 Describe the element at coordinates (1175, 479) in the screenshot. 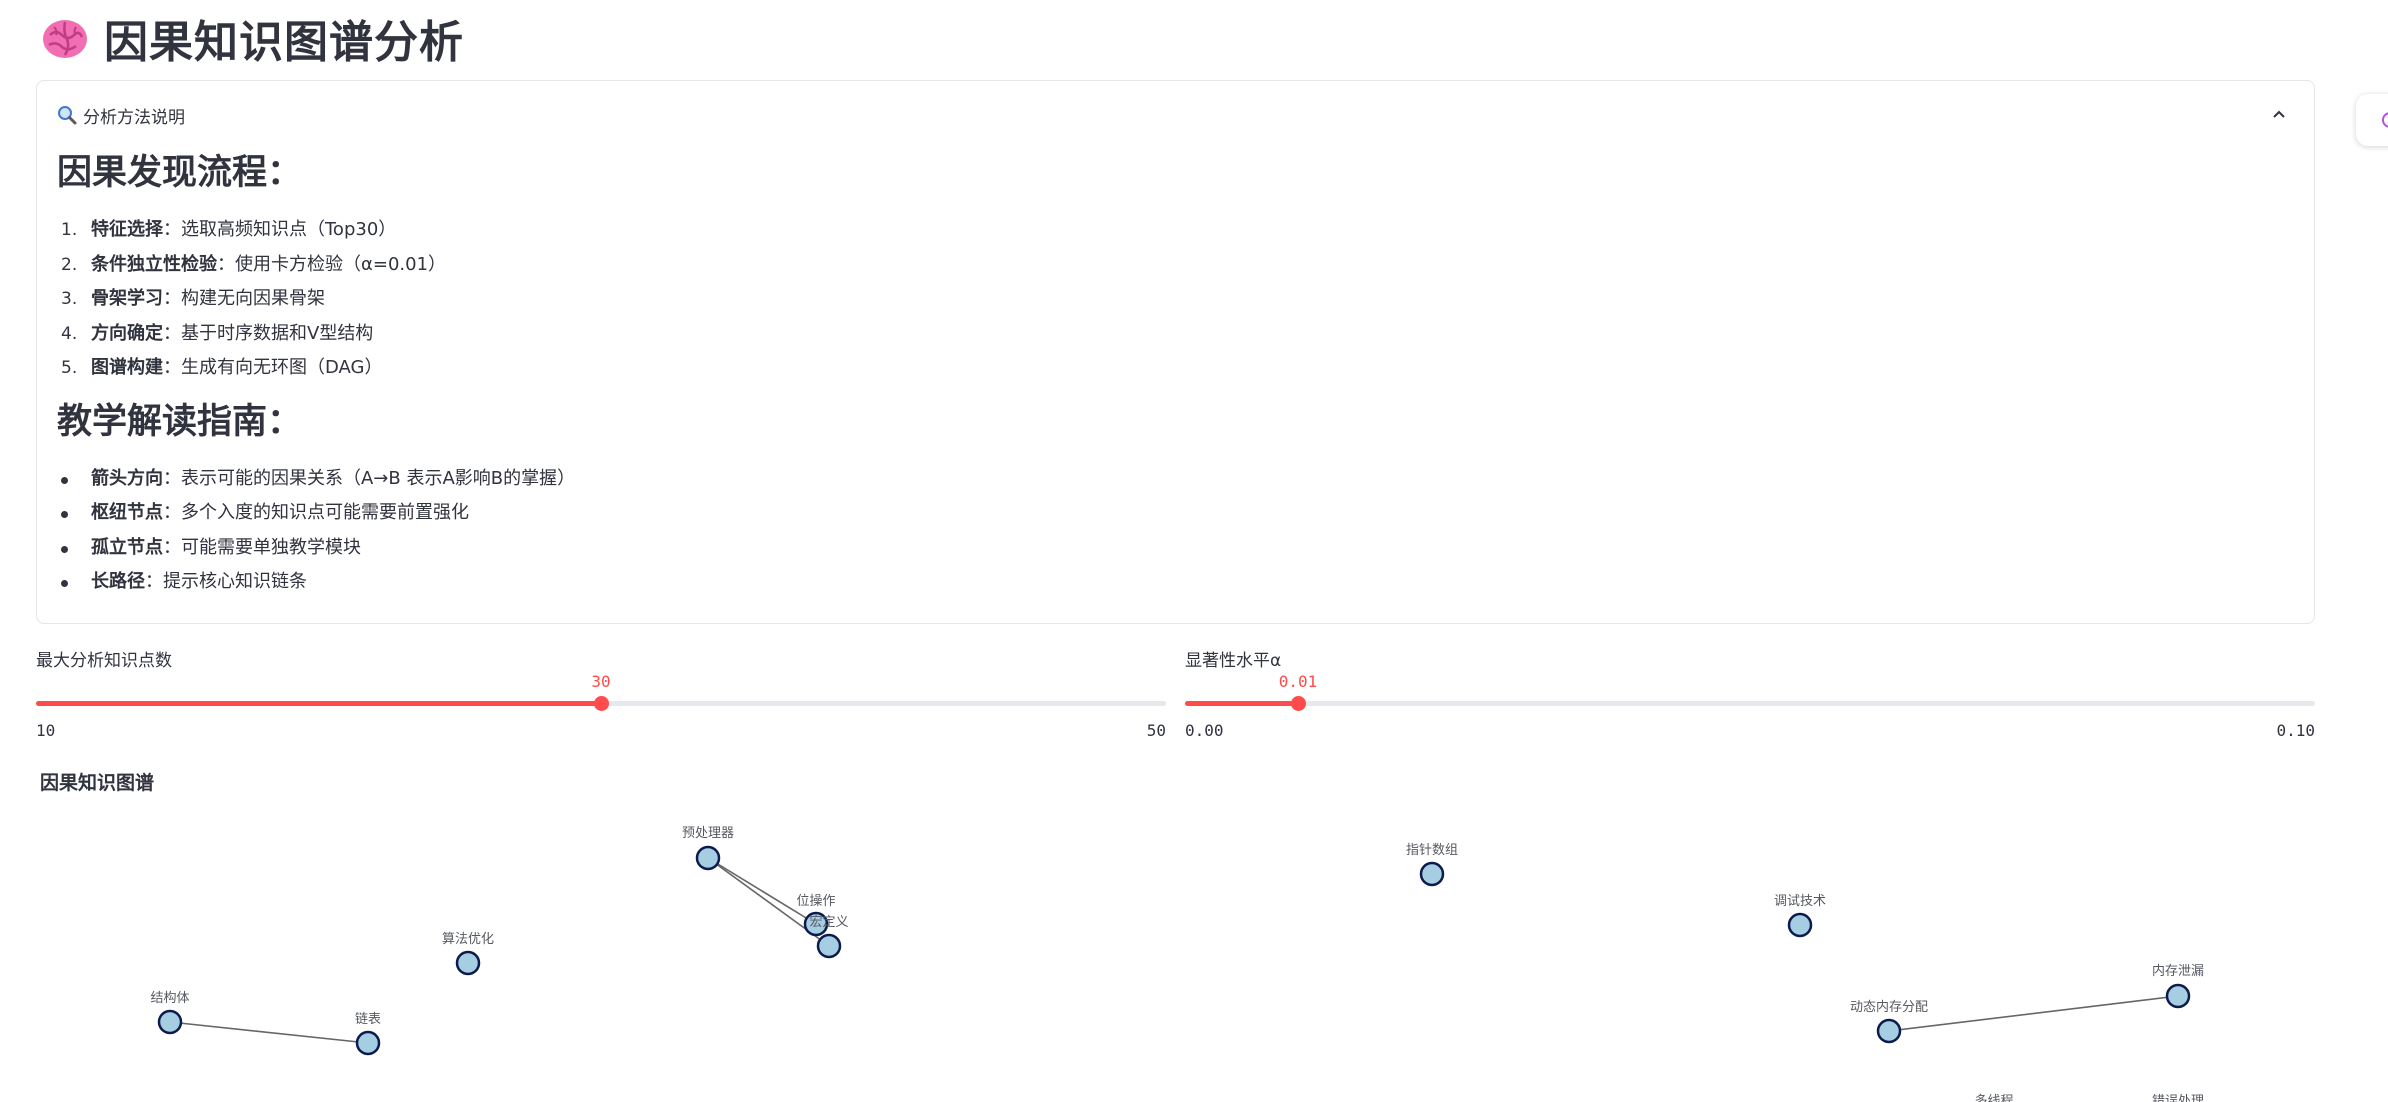

I see `list-item: 箭头方向：表示可能的因果关系（A→B 表示A影响B的掌握）` at that location.